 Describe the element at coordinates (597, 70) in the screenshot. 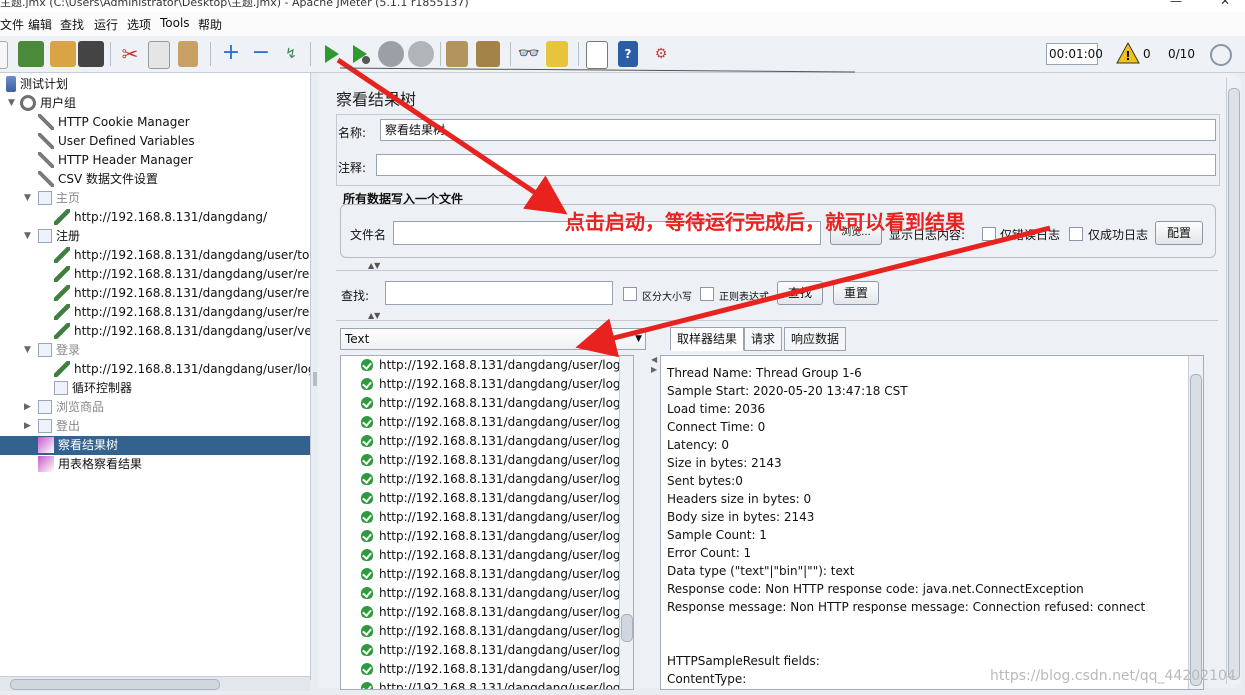

I see `annotation-underline` at that location.